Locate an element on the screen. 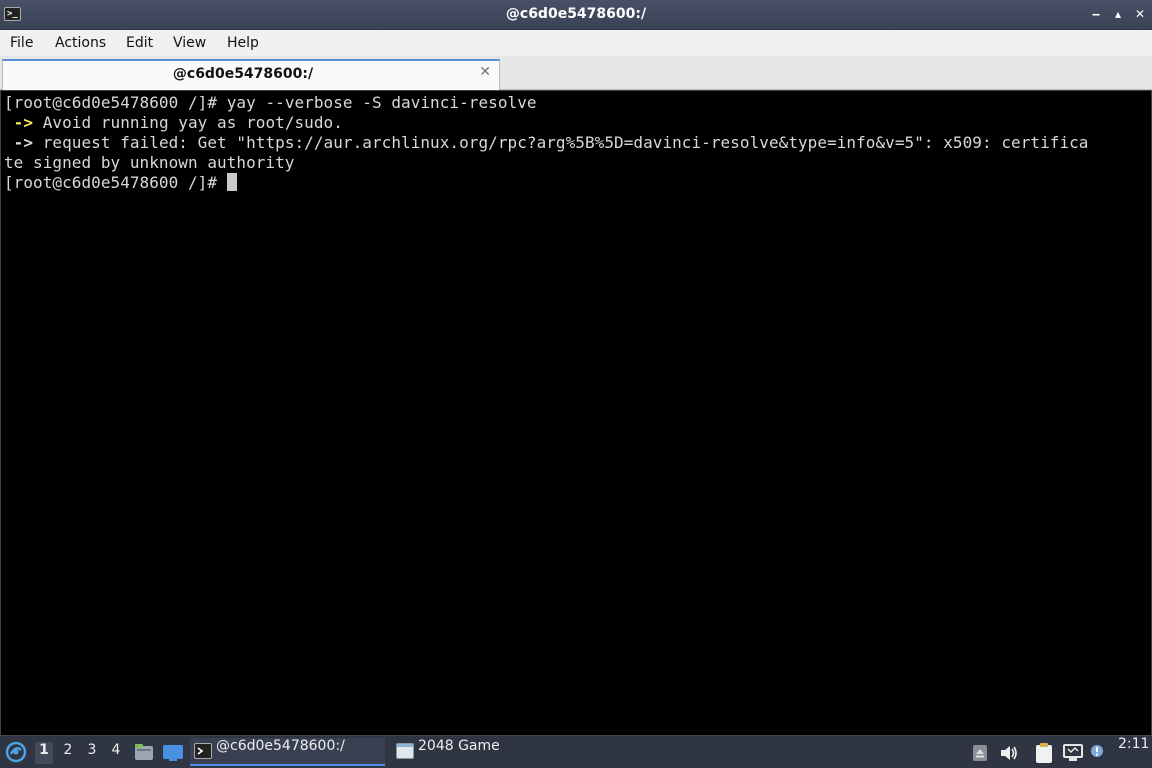 Image resolution: width=1152 pixels, height=768 pixels. task-label: @c6d0e5478600:/ is located at coordinates (280, 746).